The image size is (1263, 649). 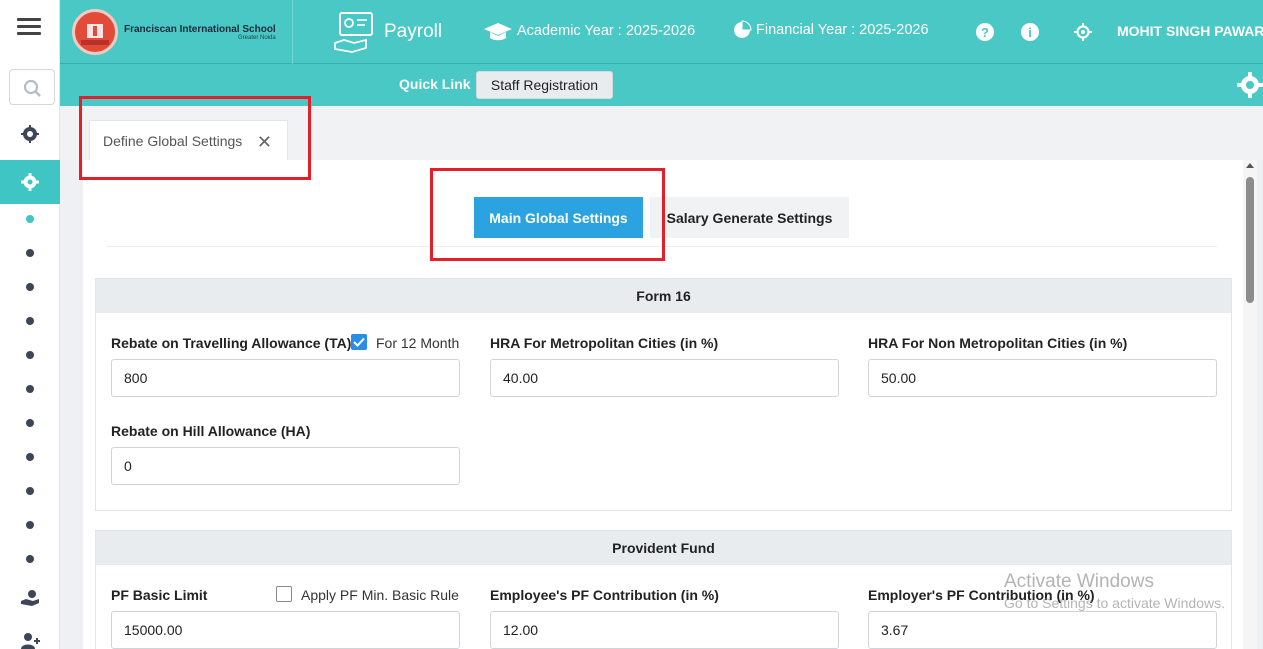 What do you see at coordinates (1042, 378) in the screenshot?
I see `hra-nonmetro-input` at bounding box center [1042, 378].